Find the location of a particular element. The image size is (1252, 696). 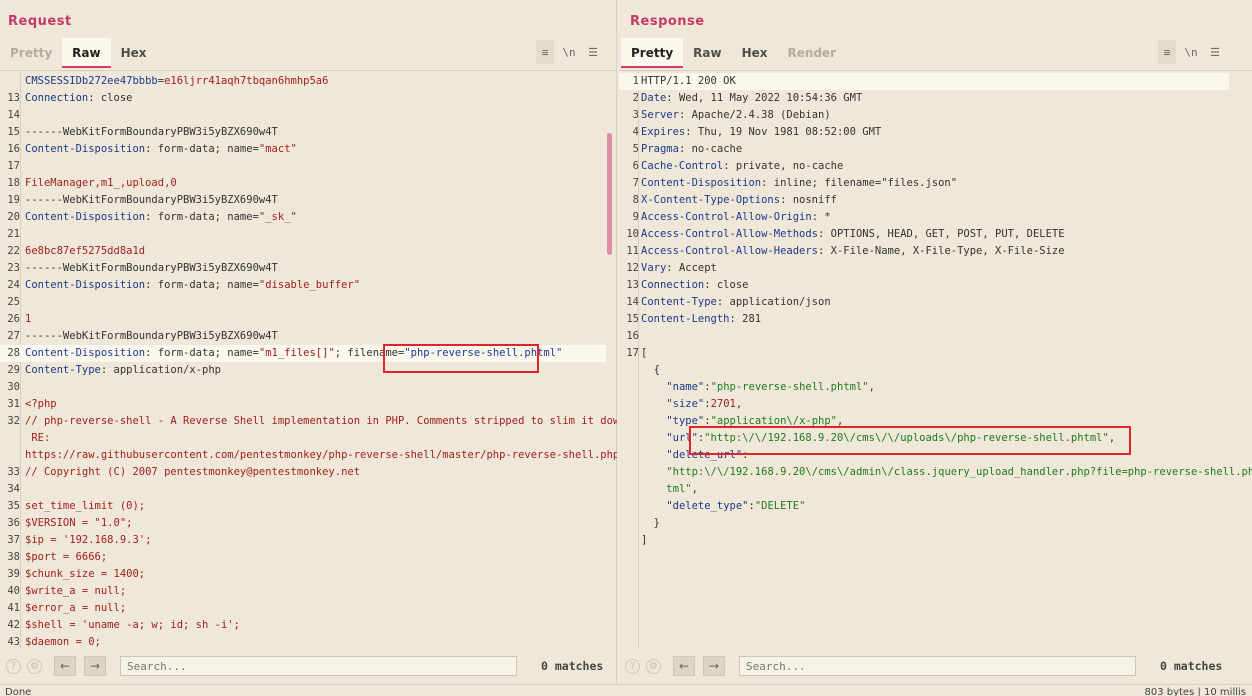

line-text: } is located at coordinates (650, 523).